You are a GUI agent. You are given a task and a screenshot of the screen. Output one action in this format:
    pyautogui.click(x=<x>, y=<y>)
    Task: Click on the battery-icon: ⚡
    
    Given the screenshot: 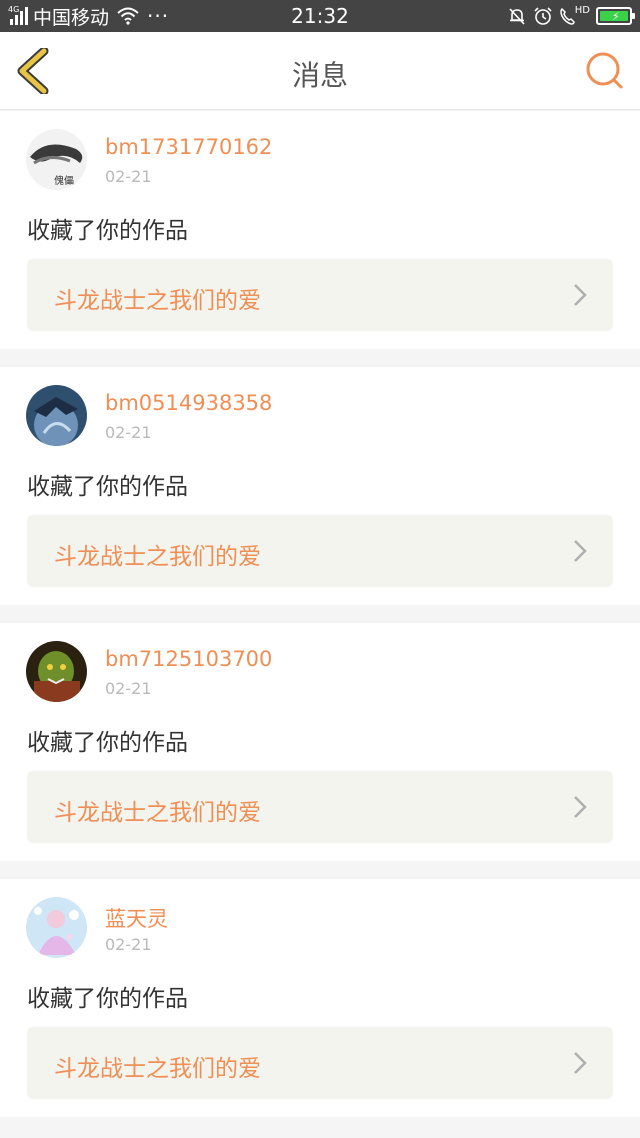 What is the action you would take?
    pyautogui.click(x=615, y=16)
    